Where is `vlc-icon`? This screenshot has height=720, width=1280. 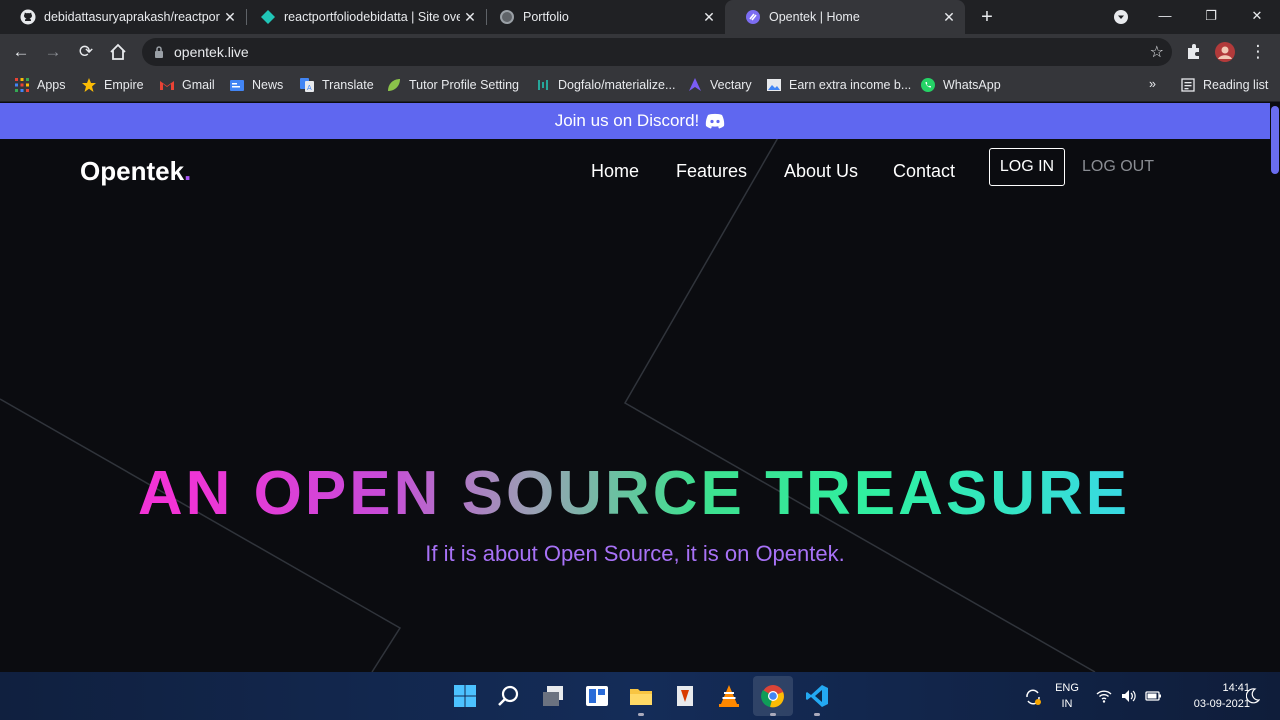
vlc-icon is located at coordinates (729, 696).